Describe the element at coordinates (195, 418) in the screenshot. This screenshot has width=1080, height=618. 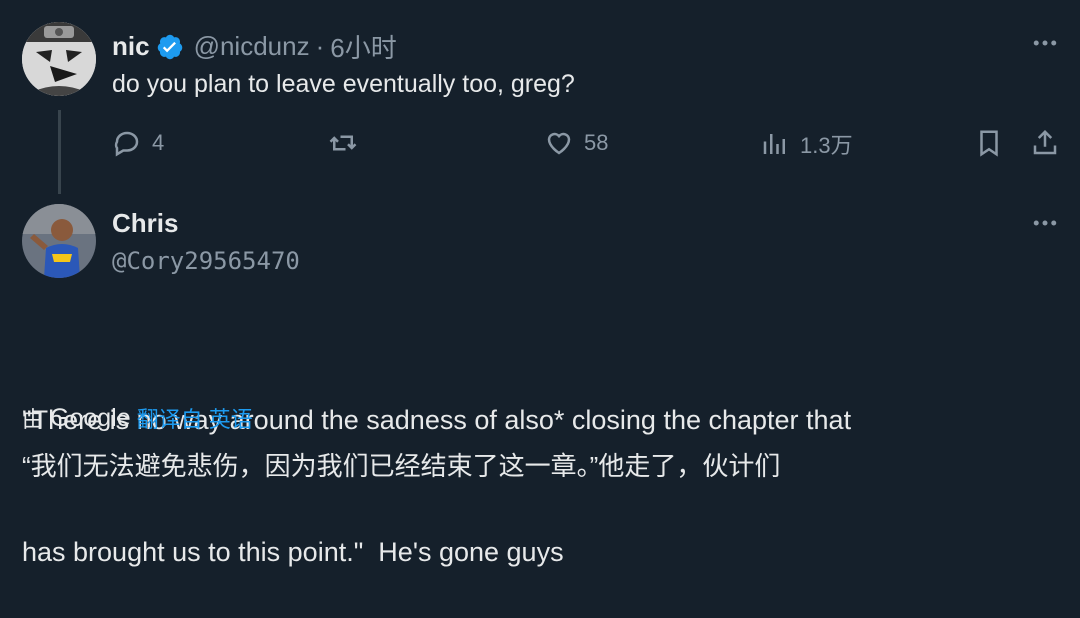
I see `translate-link: 翻译自 英语` at that location.